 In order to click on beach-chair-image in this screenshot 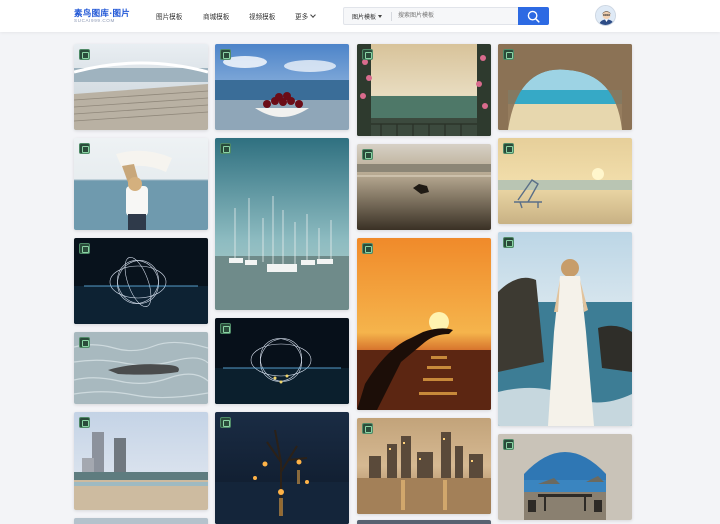, I will do `click(565, 181)`.